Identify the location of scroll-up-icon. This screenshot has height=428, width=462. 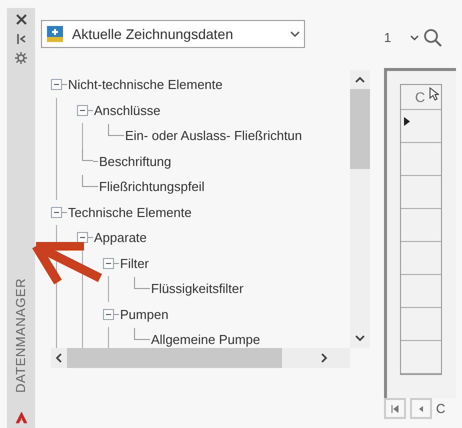
(360, 79).